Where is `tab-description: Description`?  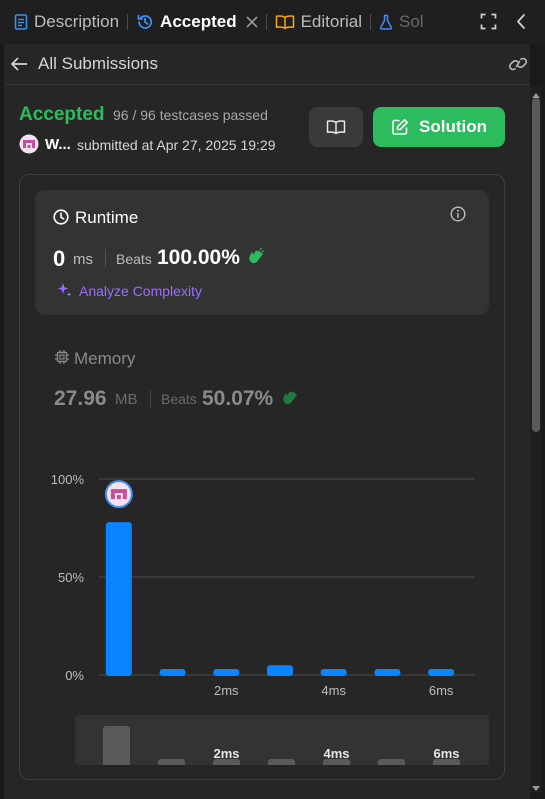
tab-description: Description is located at coordinates (66, 22).